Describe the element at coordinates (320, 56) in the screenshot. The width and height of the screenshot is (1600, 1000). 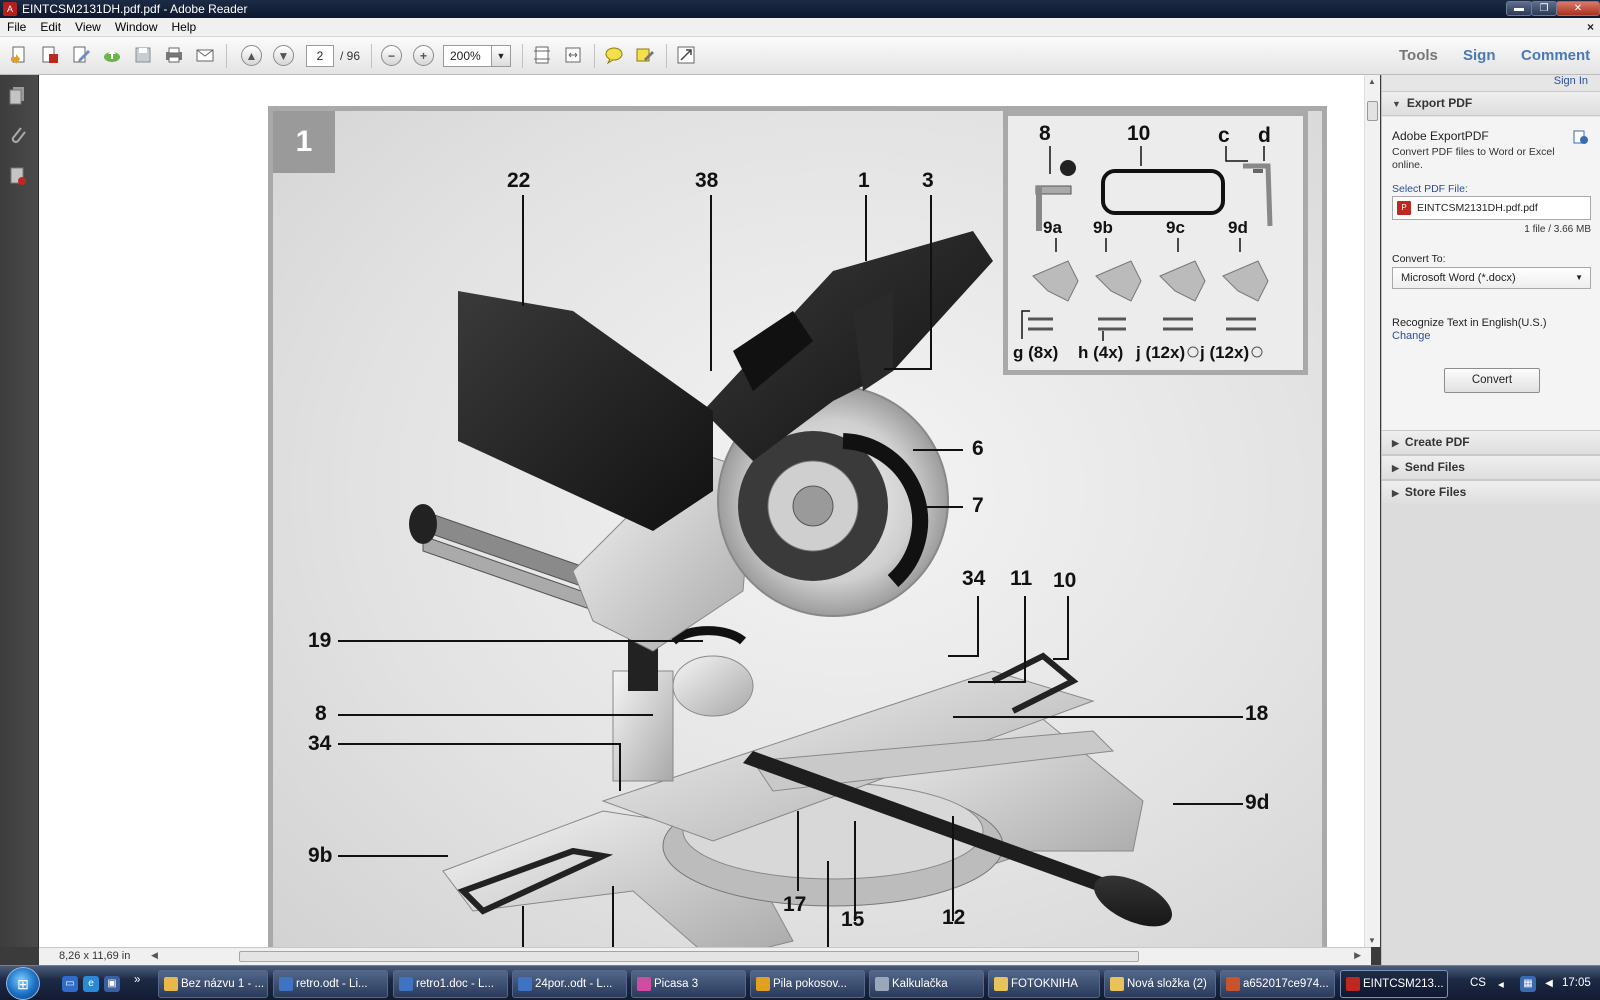
I see `page-number-input: 2` at that location.